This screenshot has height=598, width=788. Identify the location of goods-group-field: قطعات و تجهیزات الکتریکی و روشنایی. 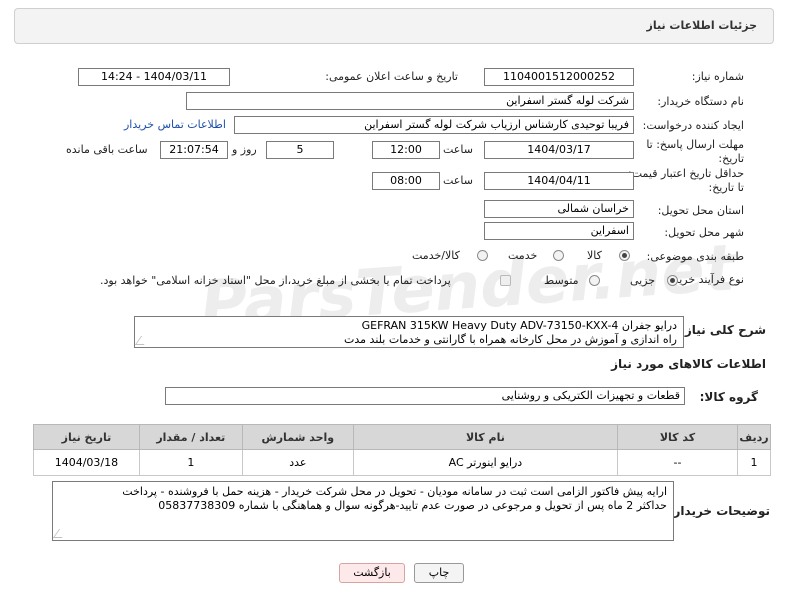
(425, 396).